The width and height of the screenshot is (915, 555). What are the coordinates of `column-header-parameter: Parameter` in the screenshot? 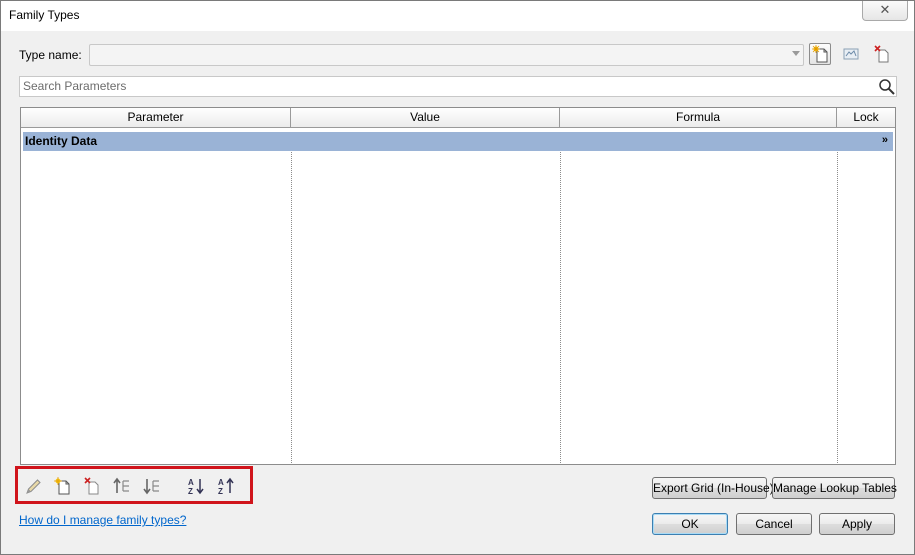 It's located at (156, 118).